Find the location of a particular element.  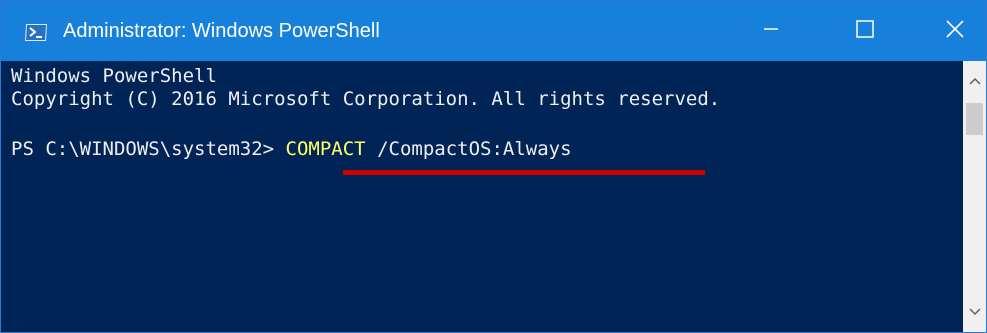

close-button is located at coordinates (954, 31).